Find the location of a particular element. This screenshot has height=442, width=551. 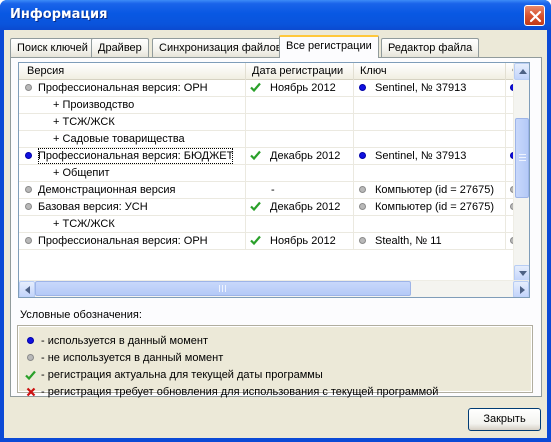

scroll-right-button is located at coordinates (521, 289).